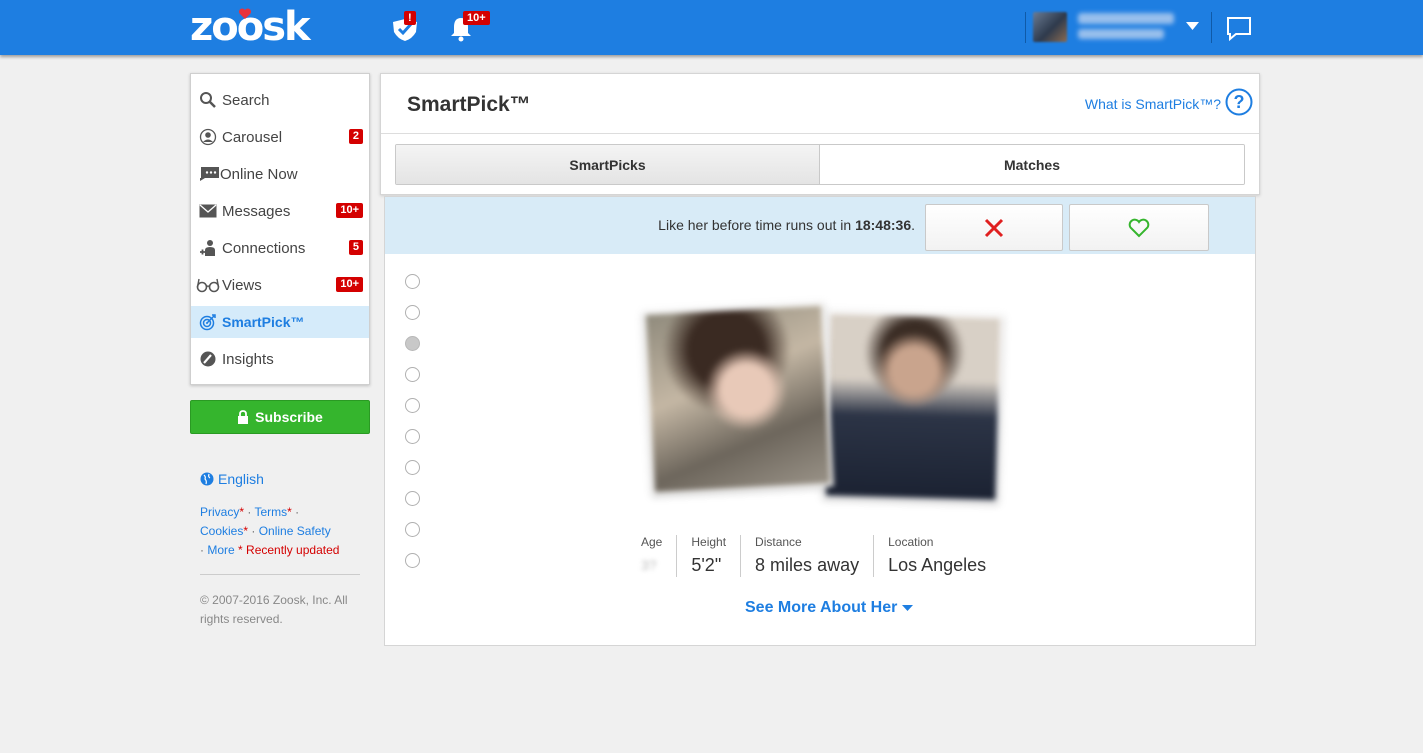  Describe the element at coordinates (1121, 34) in the screenshot. I see `user-location-blurred` at that location.